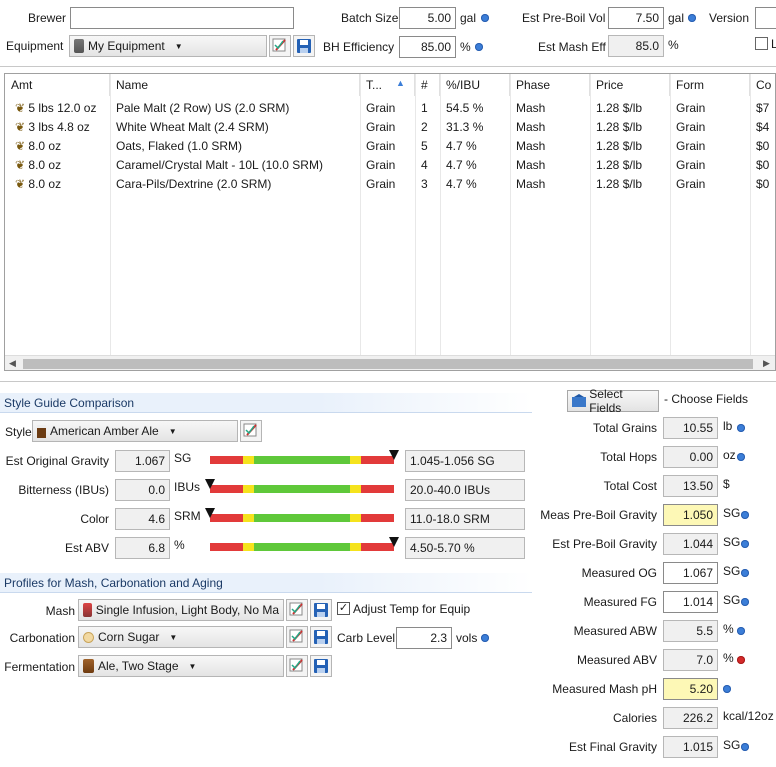  Describe the element at coordinates (706, 399) in the screenshot. I see `choose-fields-label: - Choose Fields` at that location.